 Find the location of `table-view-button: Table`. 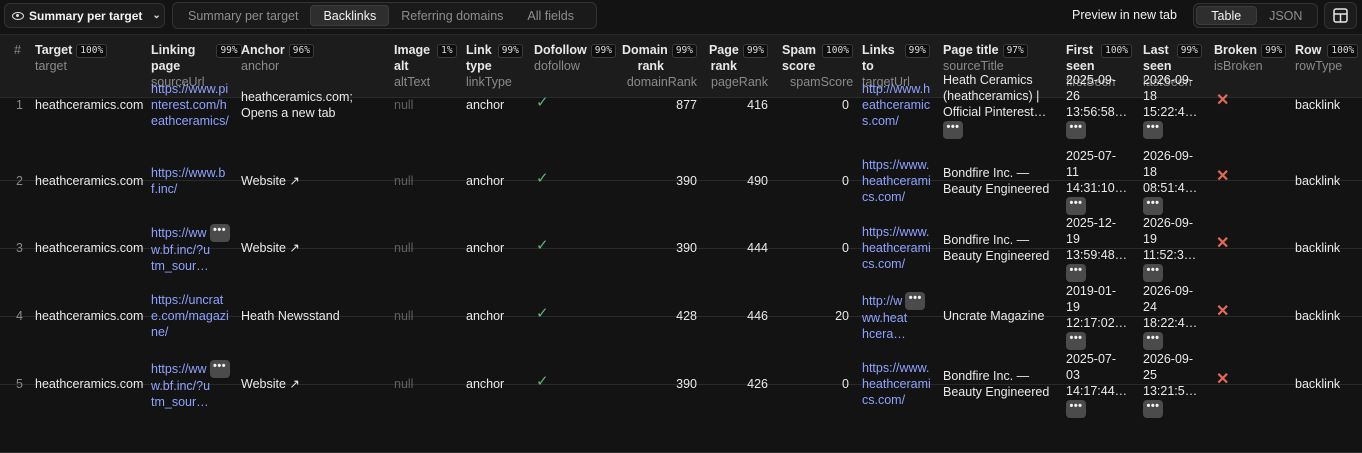

table-view-button: Table is located at coordinates (1226, 15).